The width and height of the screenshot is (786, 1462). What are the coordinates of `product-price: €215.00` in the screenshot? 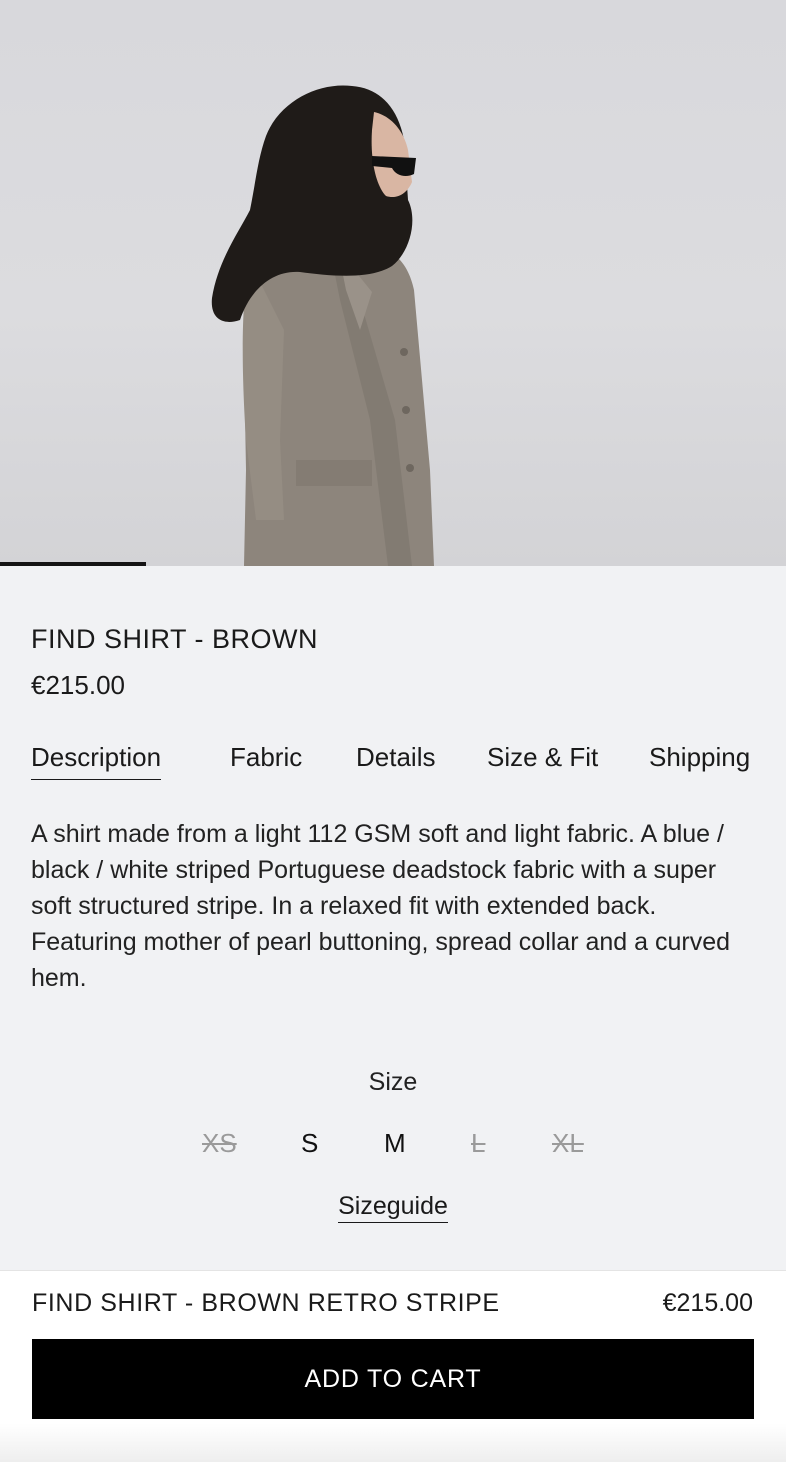 It's located at (78, 685).